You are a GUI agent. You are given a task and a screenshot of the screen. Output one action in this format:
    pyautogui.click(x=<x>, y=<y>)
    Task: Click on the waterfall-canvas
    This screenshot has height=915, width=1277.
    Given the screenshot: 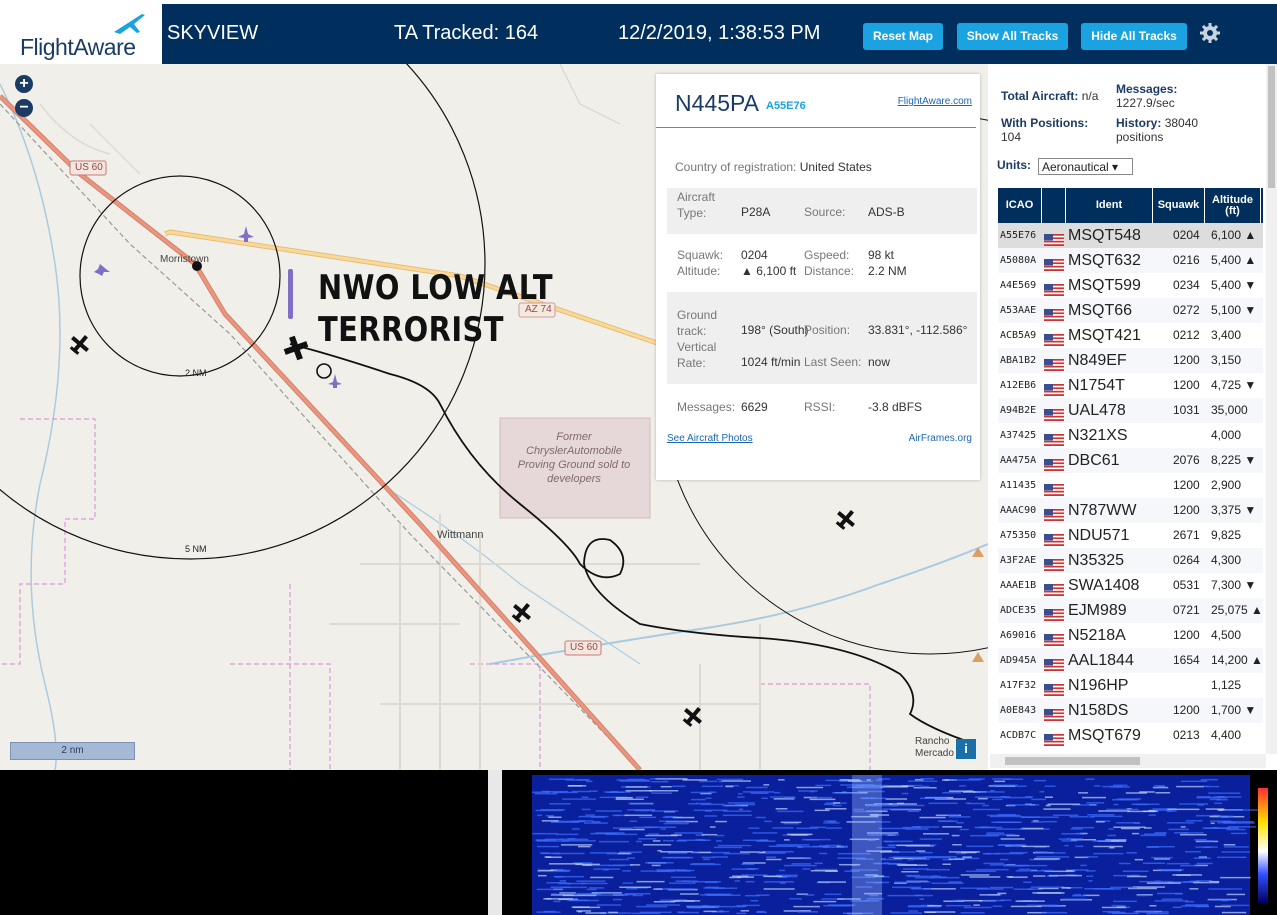 What is the action you would take?
    pyautogui.click(x=900, y=845)
    